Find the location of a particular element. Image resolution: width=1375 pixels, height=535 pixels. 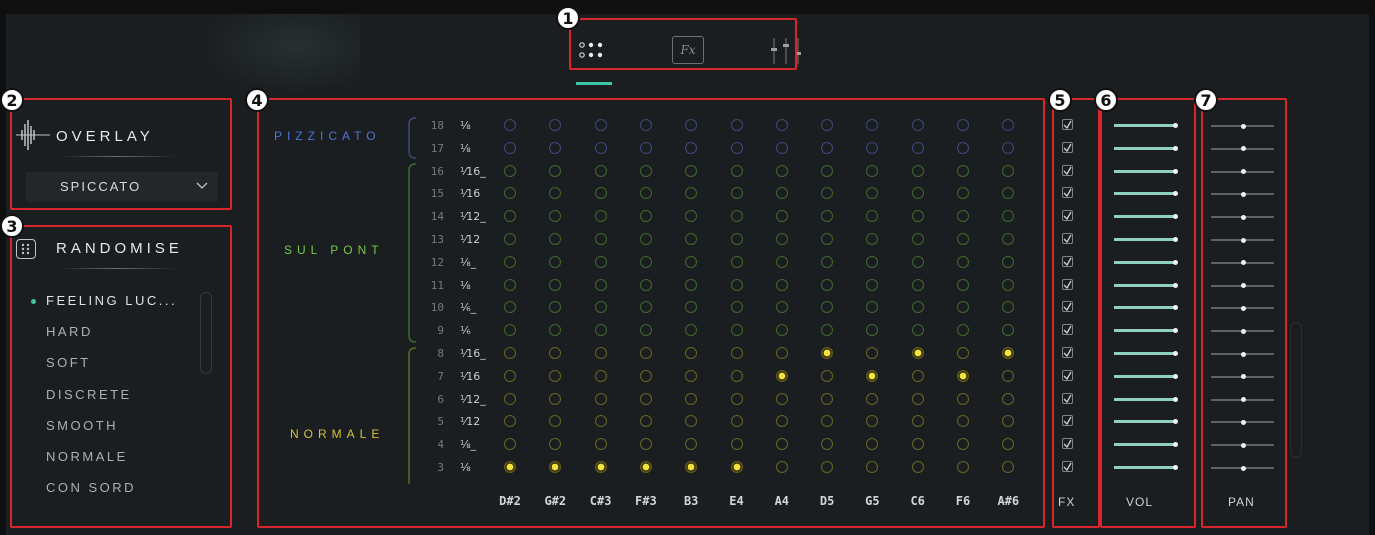

dice-icon is located at coordinates (26, 249).